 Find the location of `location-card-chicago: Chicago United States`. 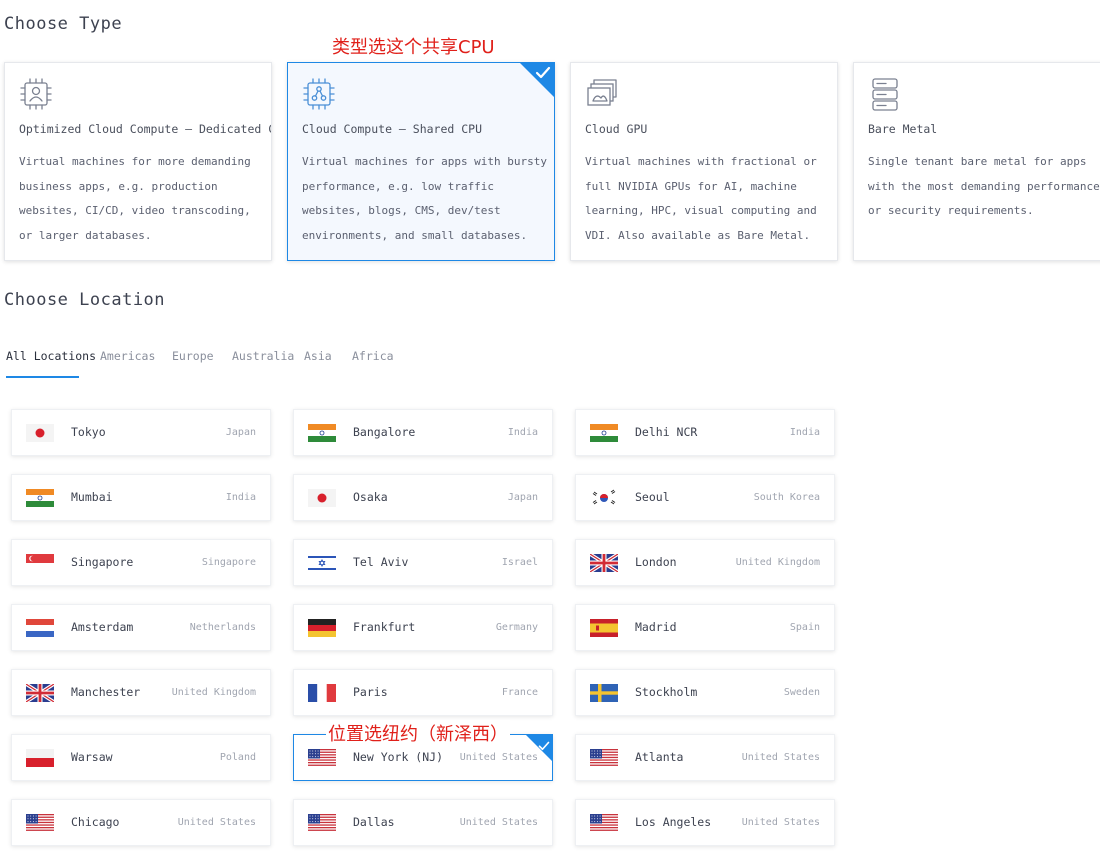

location-card-chicago: Chicago United States is located at coordinates (141, 822).